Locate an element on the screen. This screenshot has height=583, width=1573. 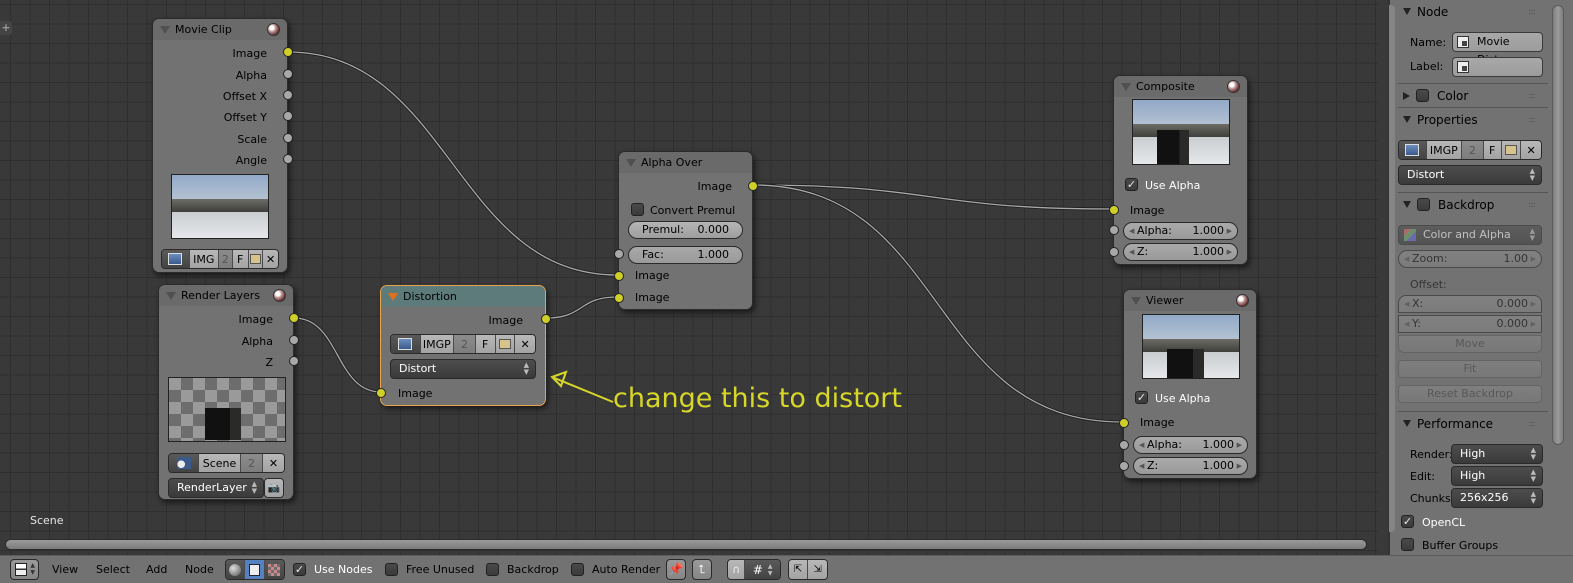
paste-nodes-icon: ⇲ is located at coordinates (817, 569).